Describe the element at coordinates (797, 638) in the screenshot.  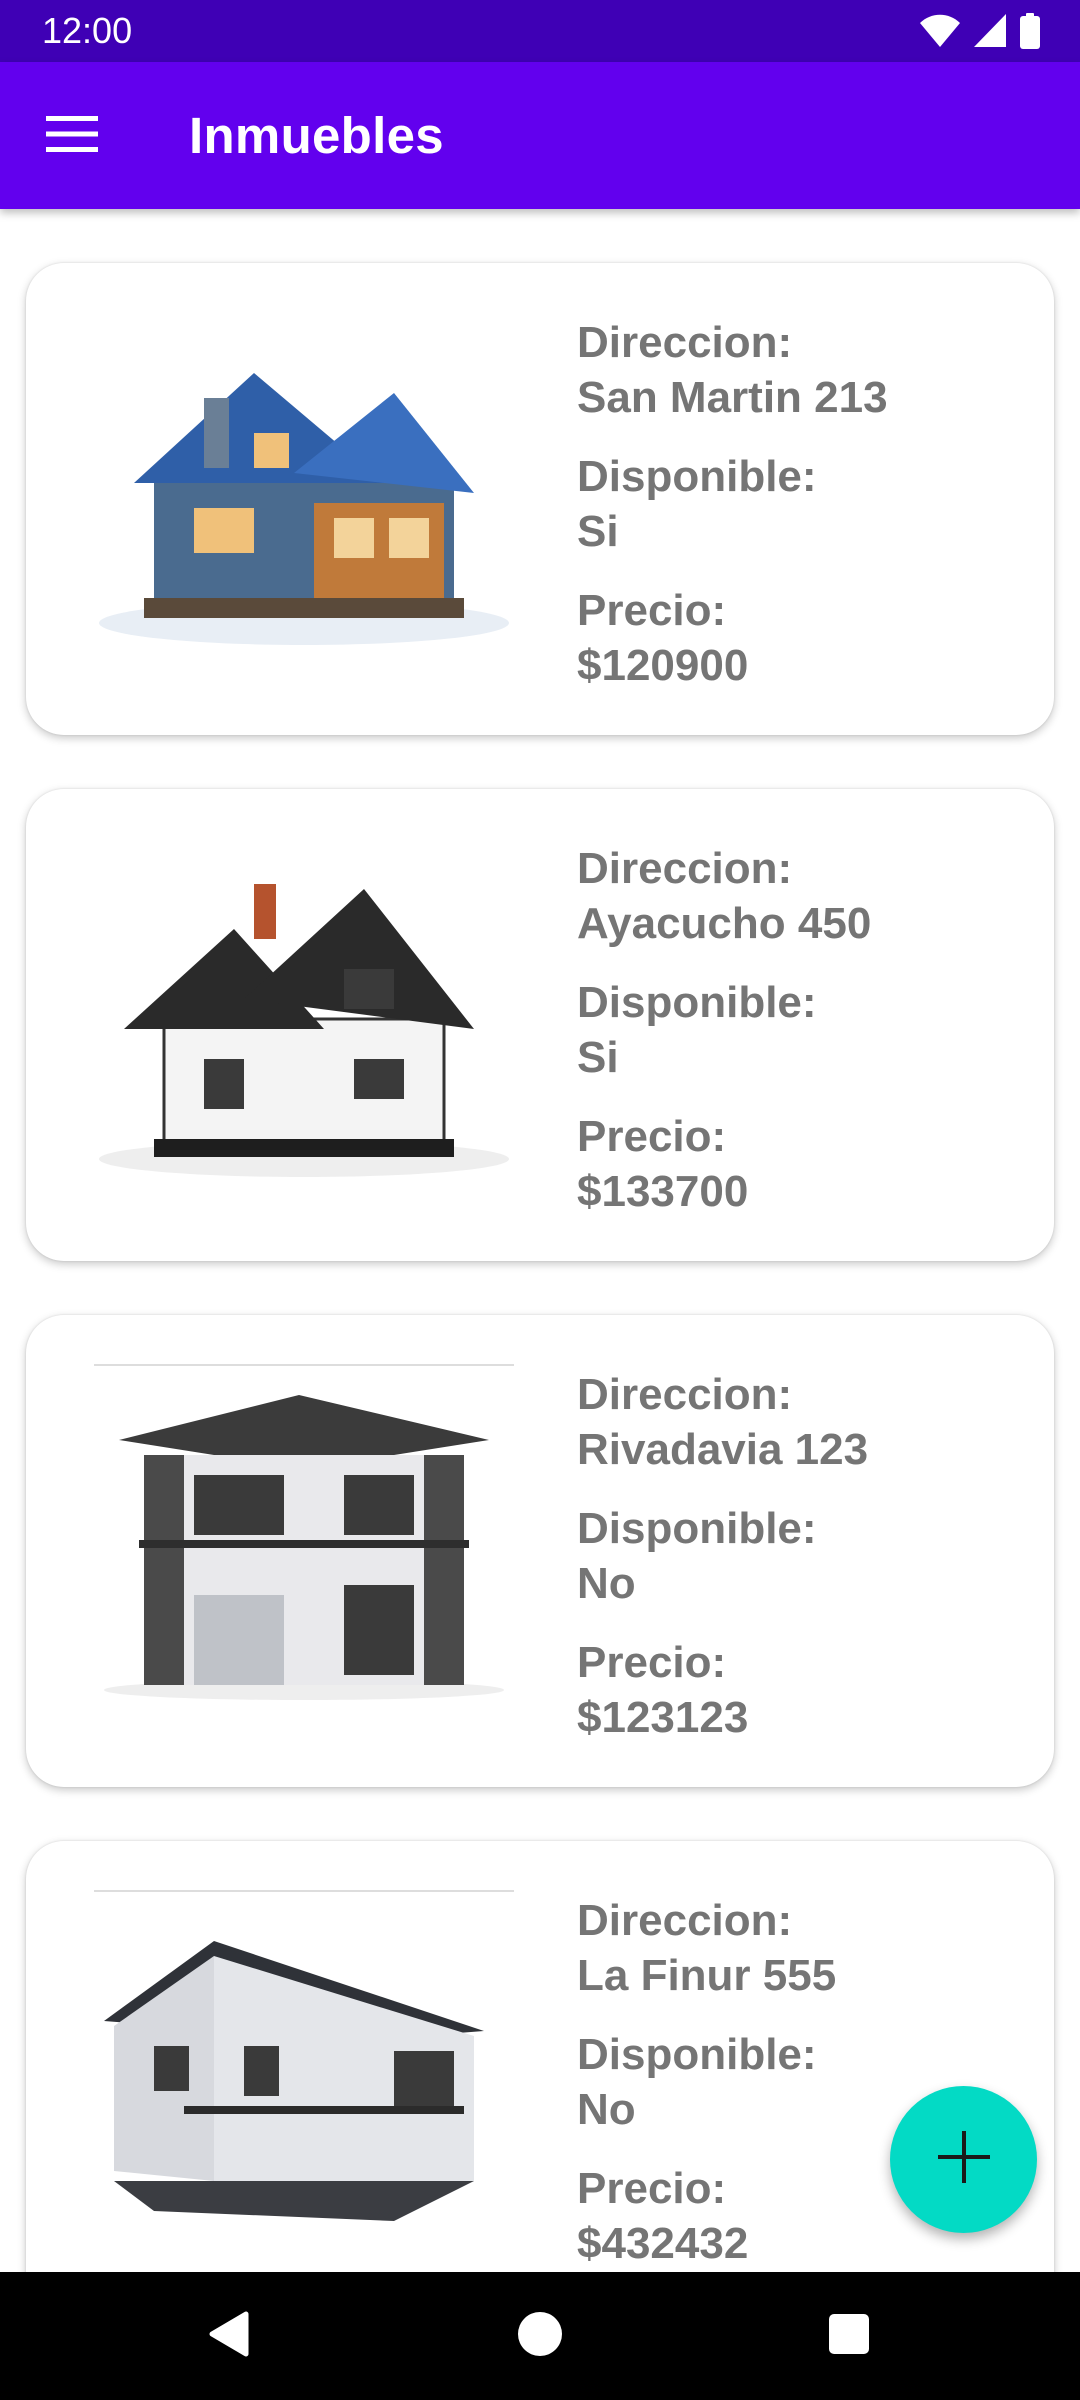
I see `precio-field: Precio: $120900` at that location.